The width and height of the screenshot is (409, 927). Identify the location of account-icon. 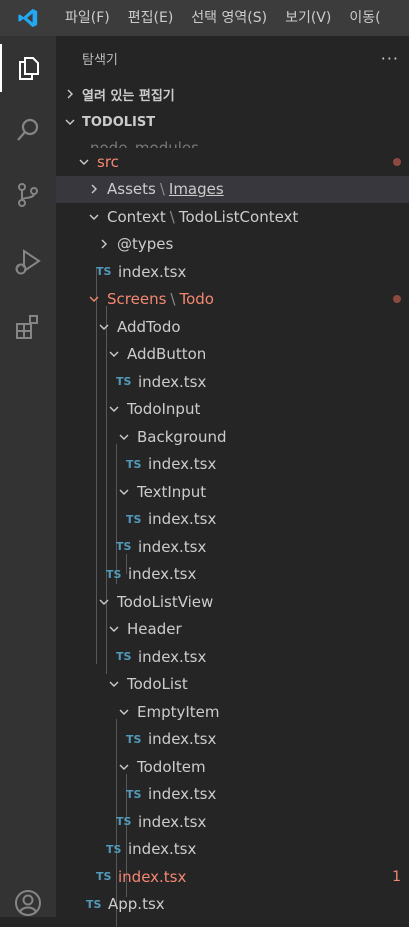
(28, 903).